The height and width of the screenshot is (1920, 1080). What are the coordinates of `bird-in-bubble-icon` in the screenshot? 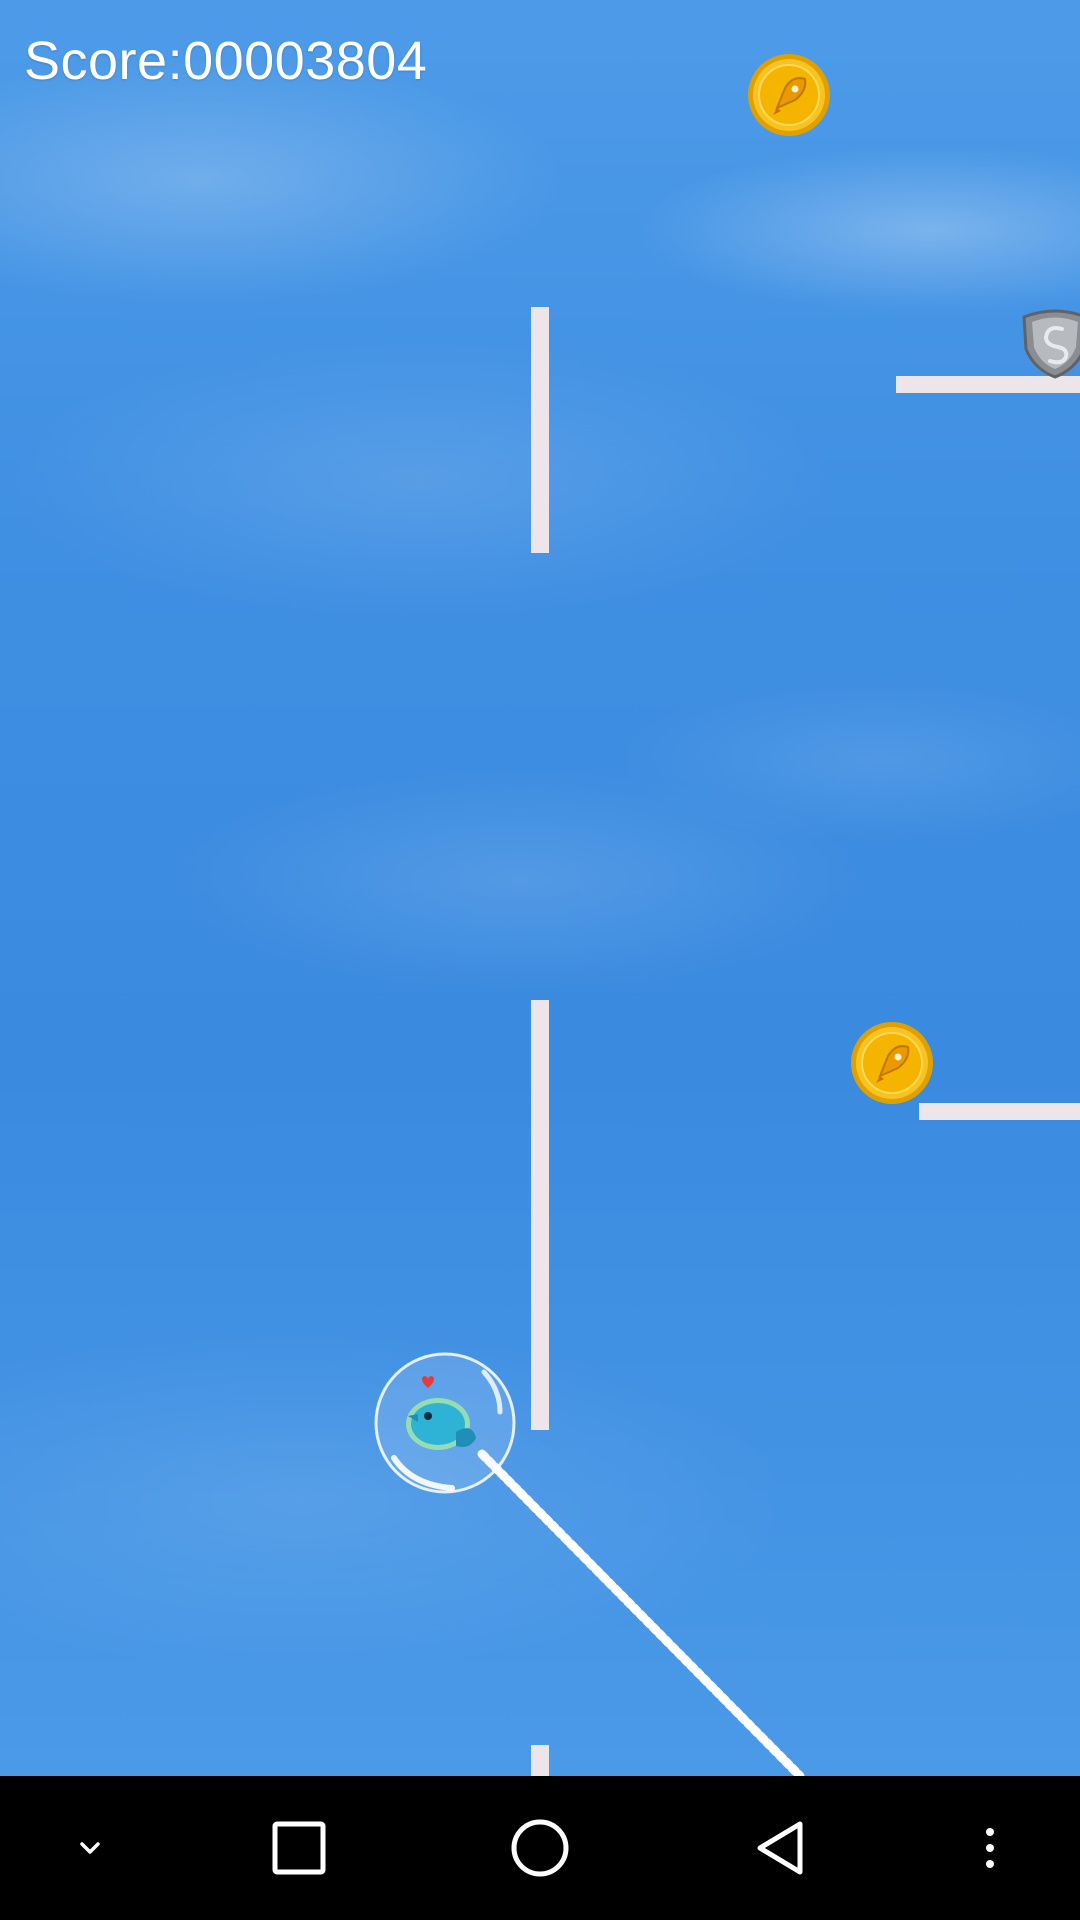 It's located at (445, 1423).